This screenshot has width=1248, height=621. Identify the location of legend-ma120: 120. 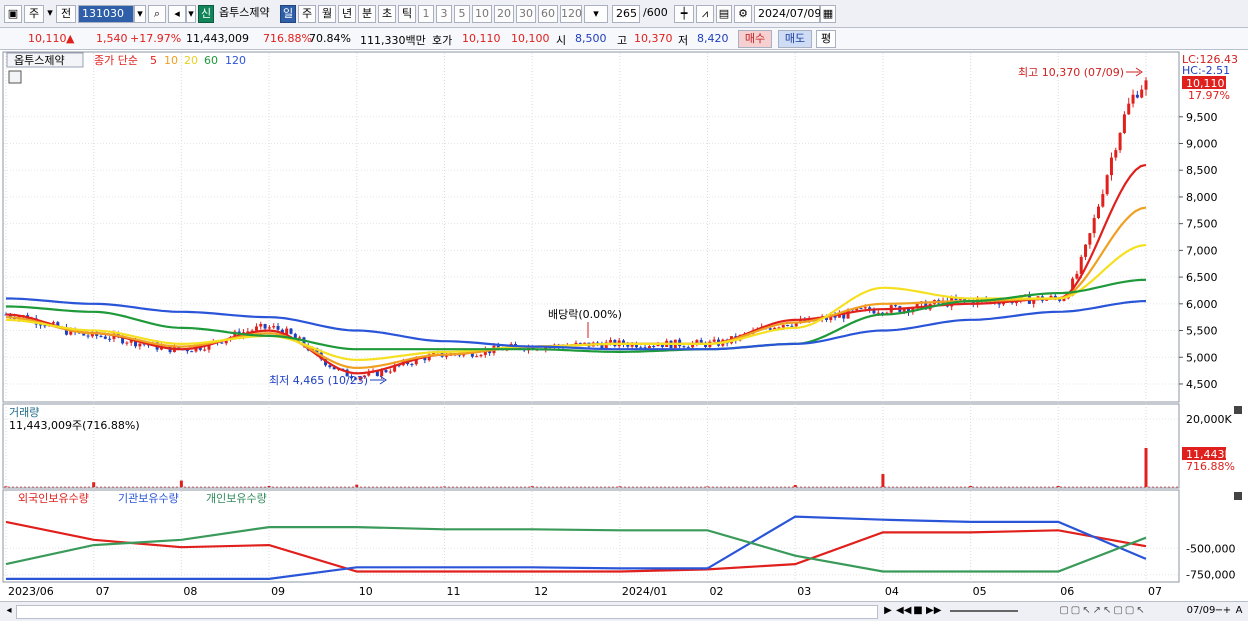
(235, 60).